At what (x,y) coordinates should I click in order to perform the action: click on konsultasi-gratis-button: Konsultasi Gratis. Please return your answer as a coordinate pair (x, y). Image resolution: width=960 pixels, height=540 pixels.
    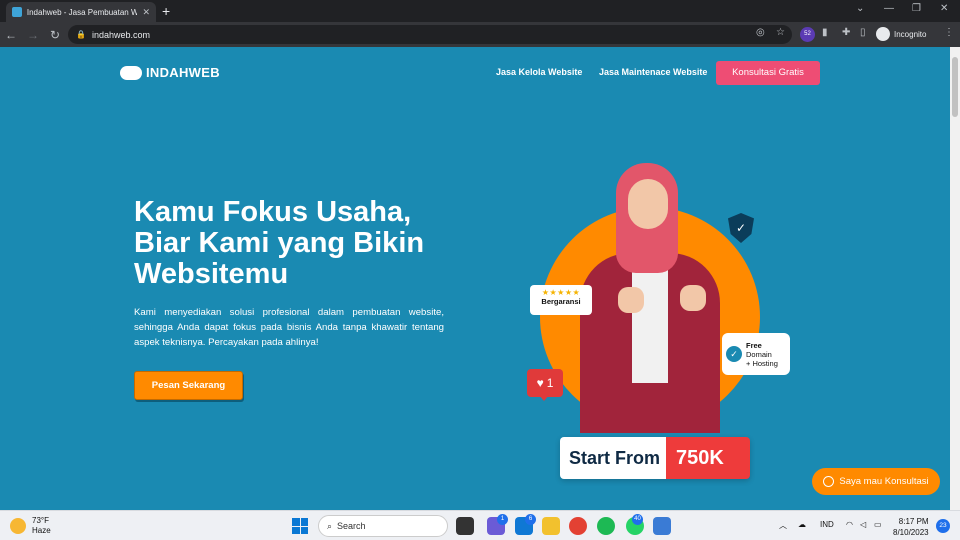
    Looking at the image, I should click on (768, 73).